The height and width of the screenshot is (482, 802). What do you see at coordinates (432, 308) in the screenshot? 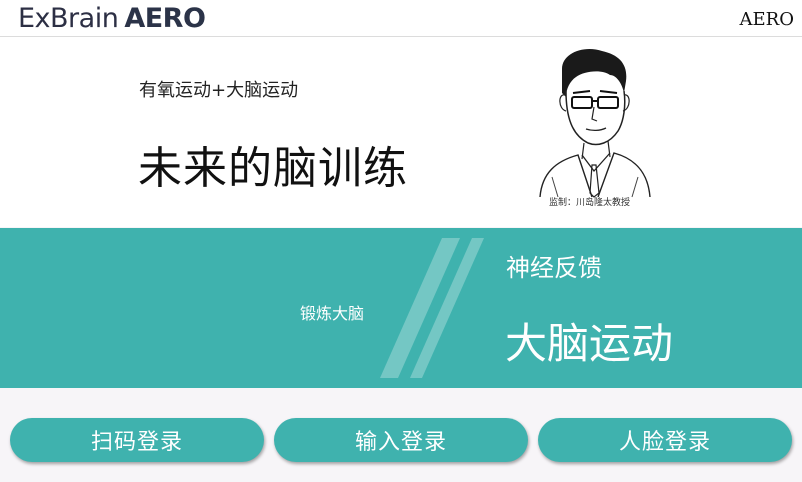
I see `diagonal-stripes-decoration` at bounding box center [432, 308].